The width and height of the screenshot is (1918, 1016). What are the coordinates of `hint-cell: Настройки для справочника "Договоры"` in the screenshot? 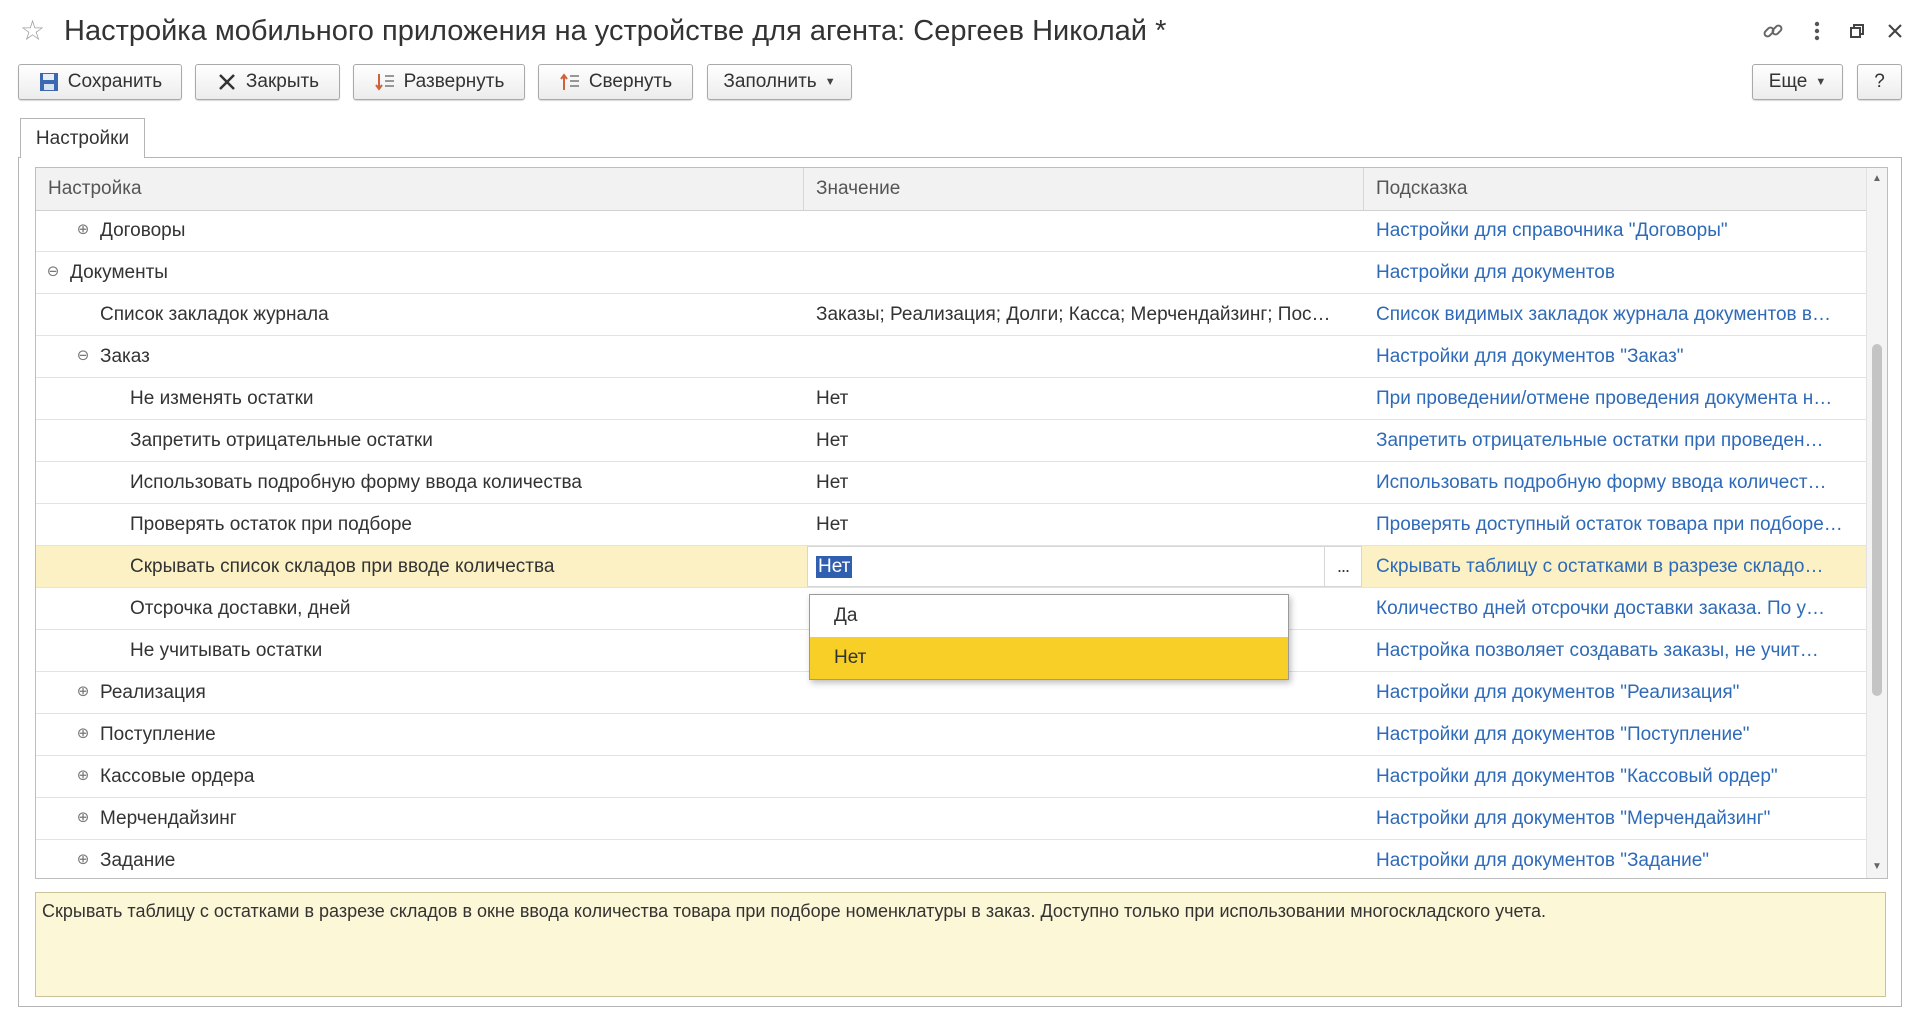 It's located at (1552, 230).